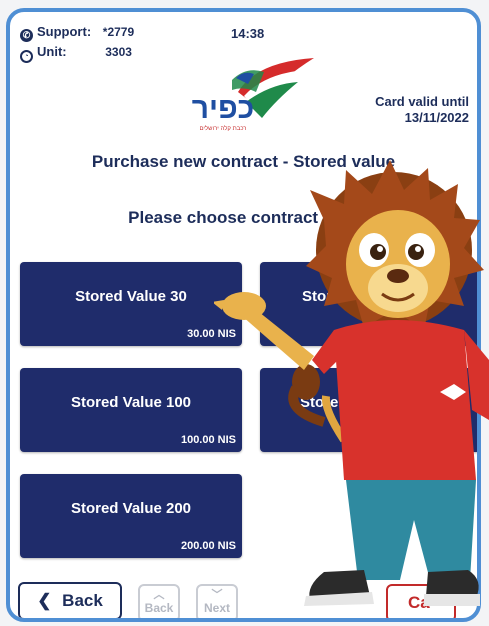  I want to click on chevron-left-icon: ❮, so click(44, 600).